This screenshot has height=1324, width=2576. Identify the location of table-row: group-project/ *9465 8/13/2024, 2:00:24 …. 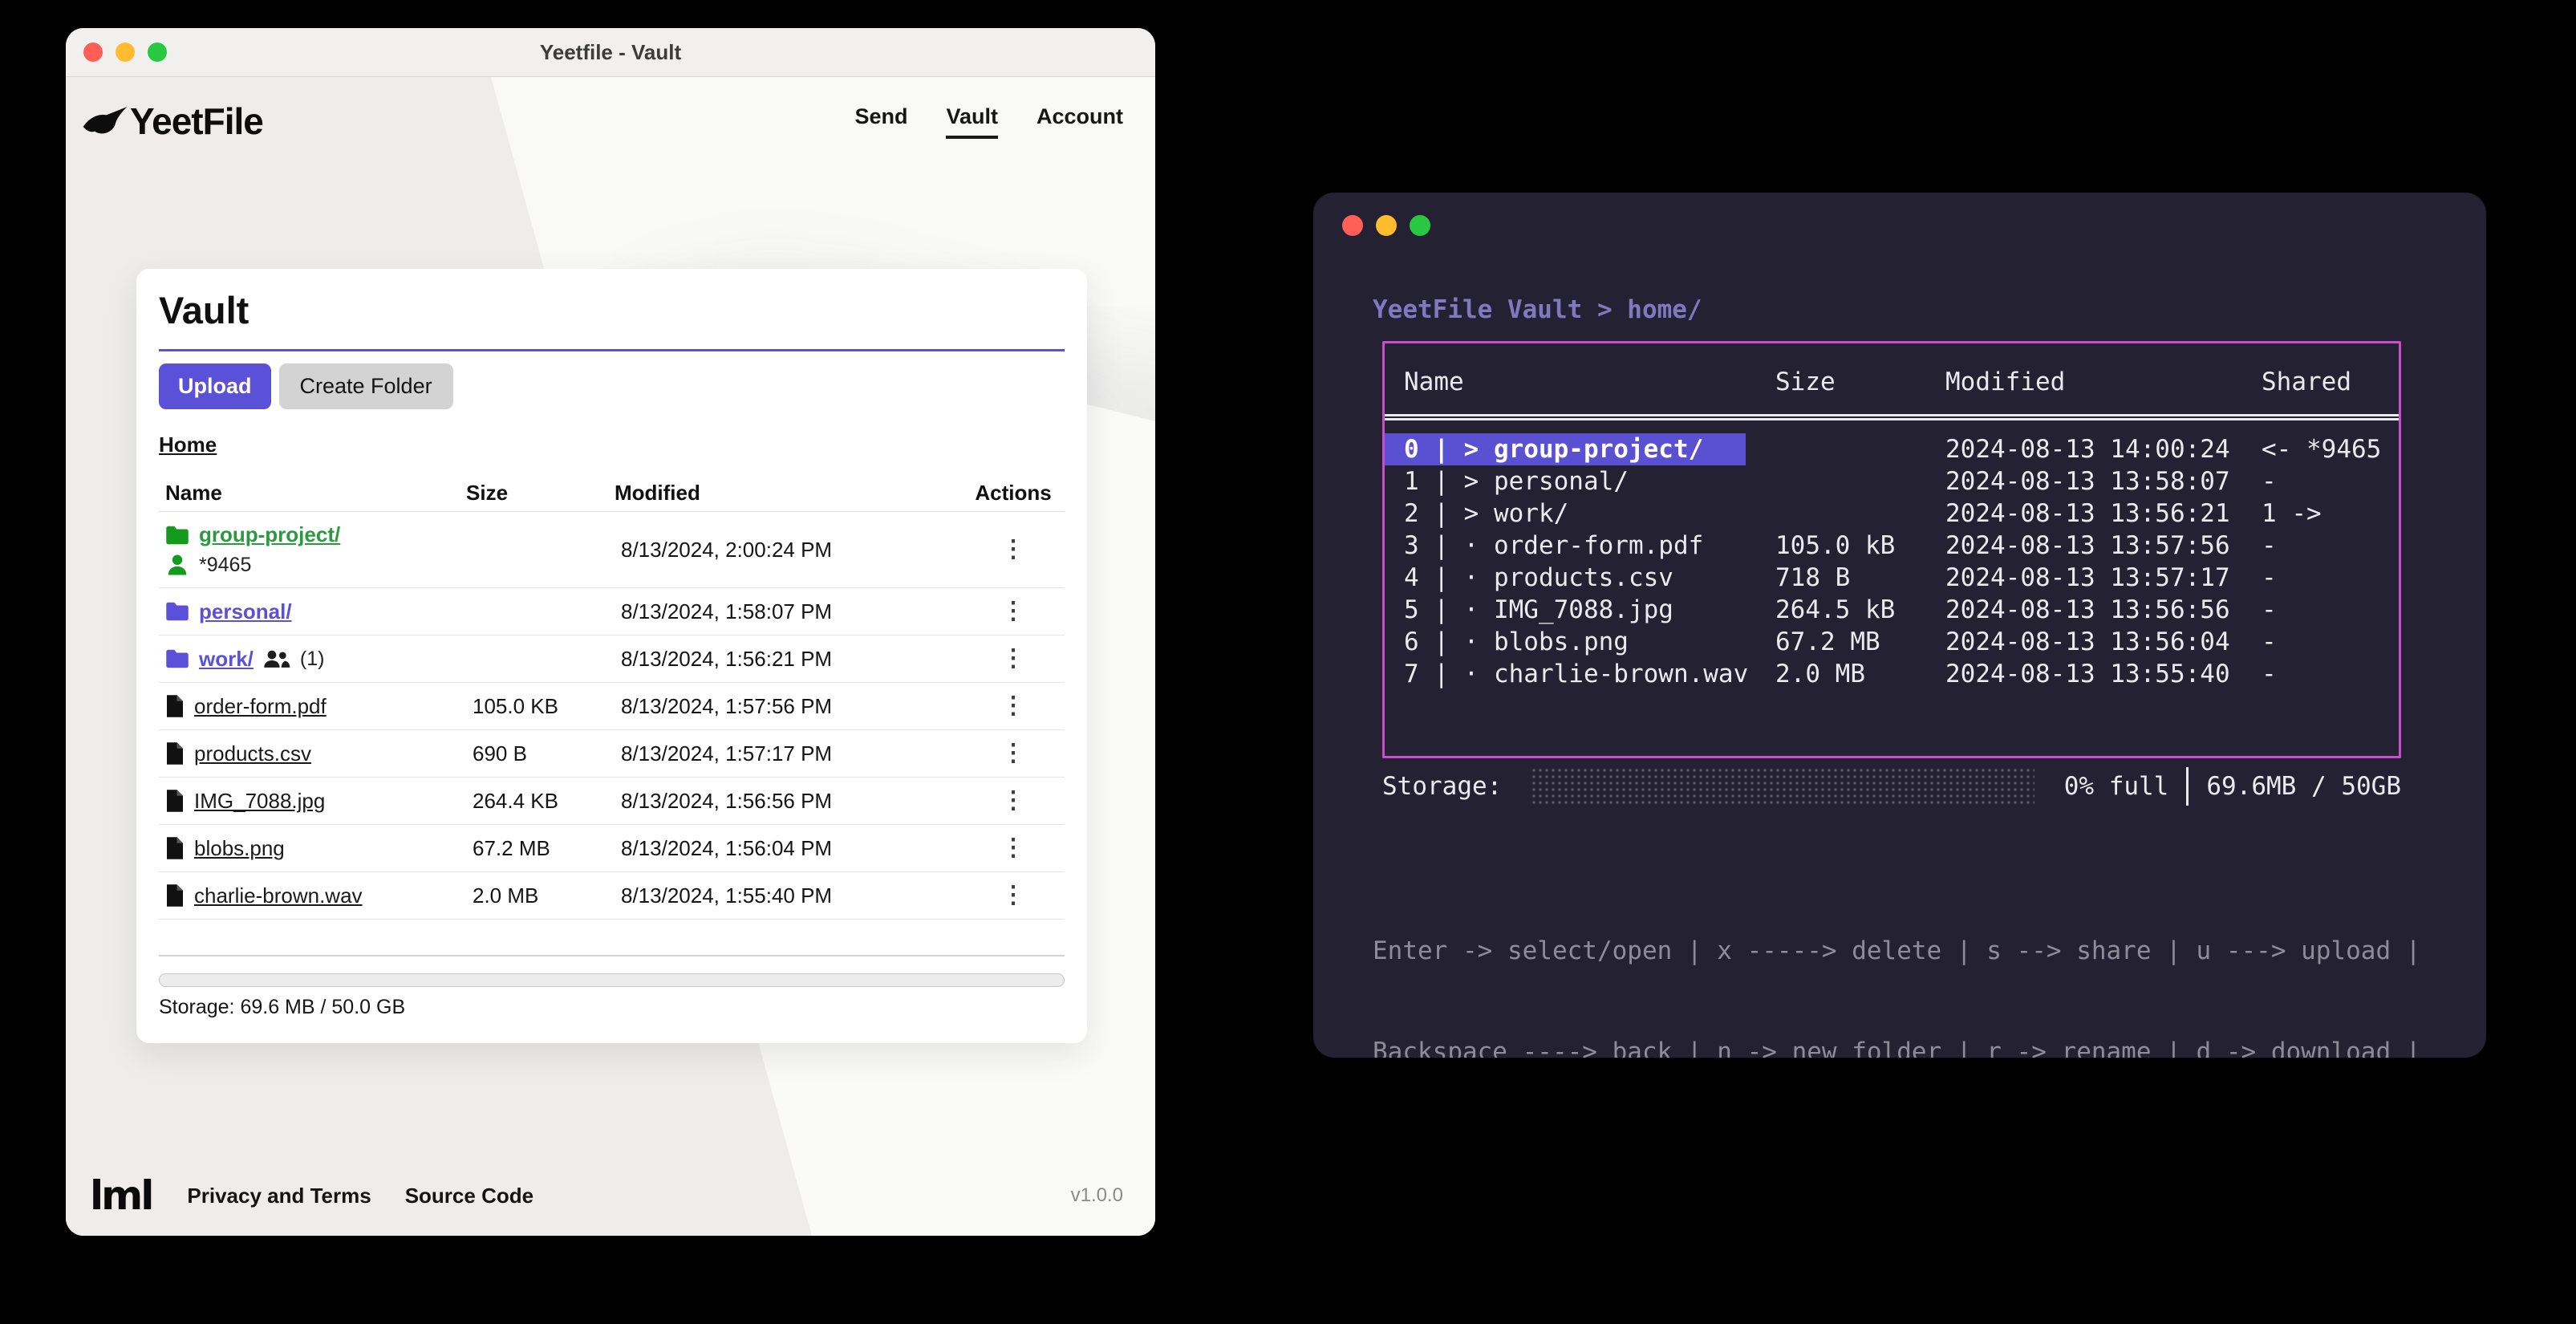
(612, 550).